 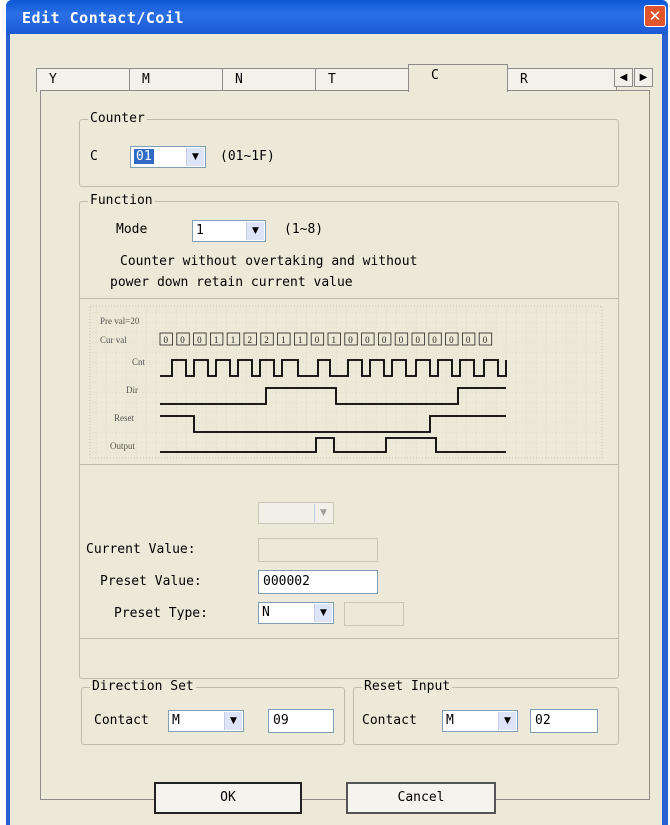 I want to click on direction-contact-type-value: M, so click(x=176, y=720).